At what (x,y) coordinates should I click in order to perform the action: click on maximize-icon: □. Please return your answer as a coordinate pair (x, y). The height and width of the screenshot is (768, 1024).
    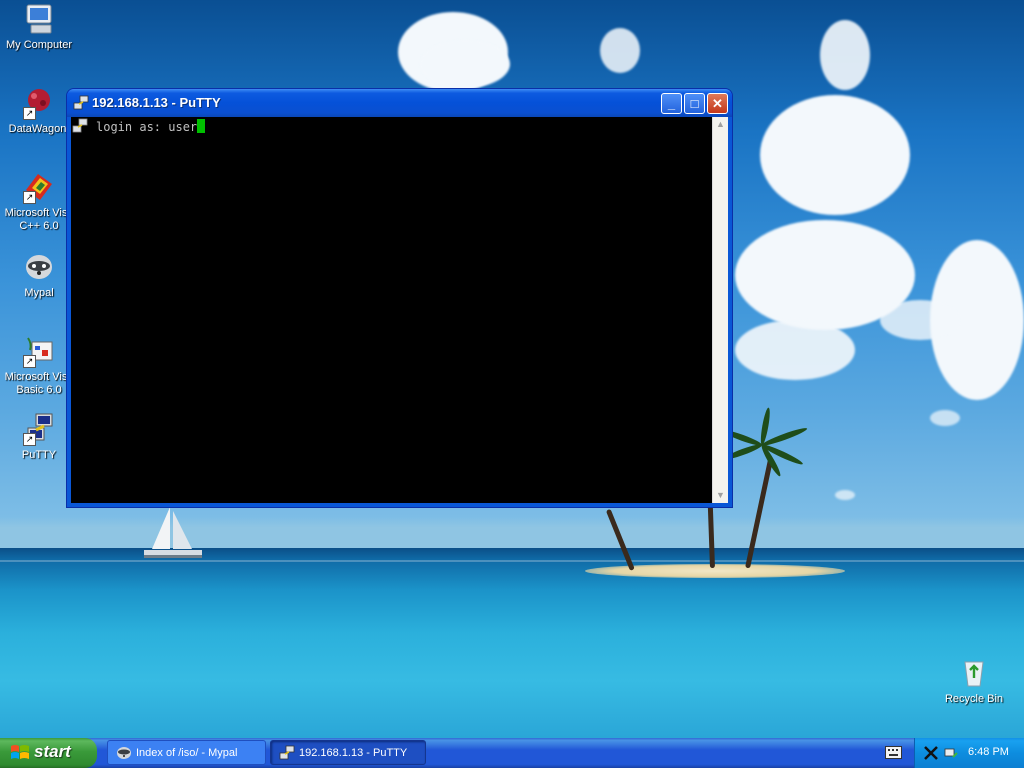
    Looking at the image, I should click on (694, 103).